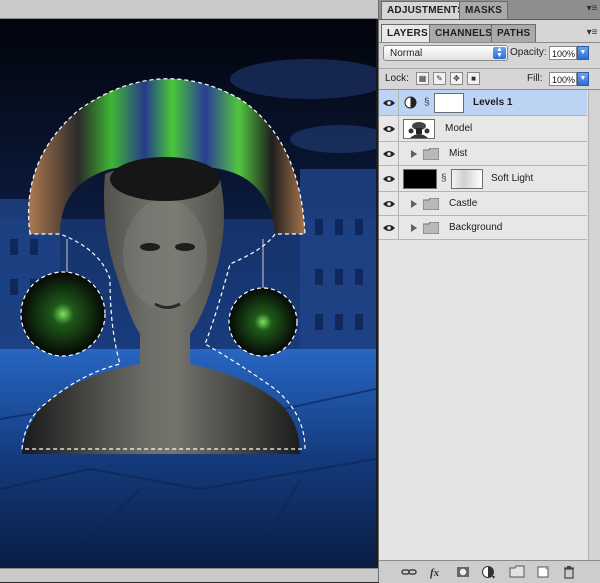 The image size is (600, 583). Describe the element at coordinates (409, 572) in the screenshot. I see `link-icon` at that location.